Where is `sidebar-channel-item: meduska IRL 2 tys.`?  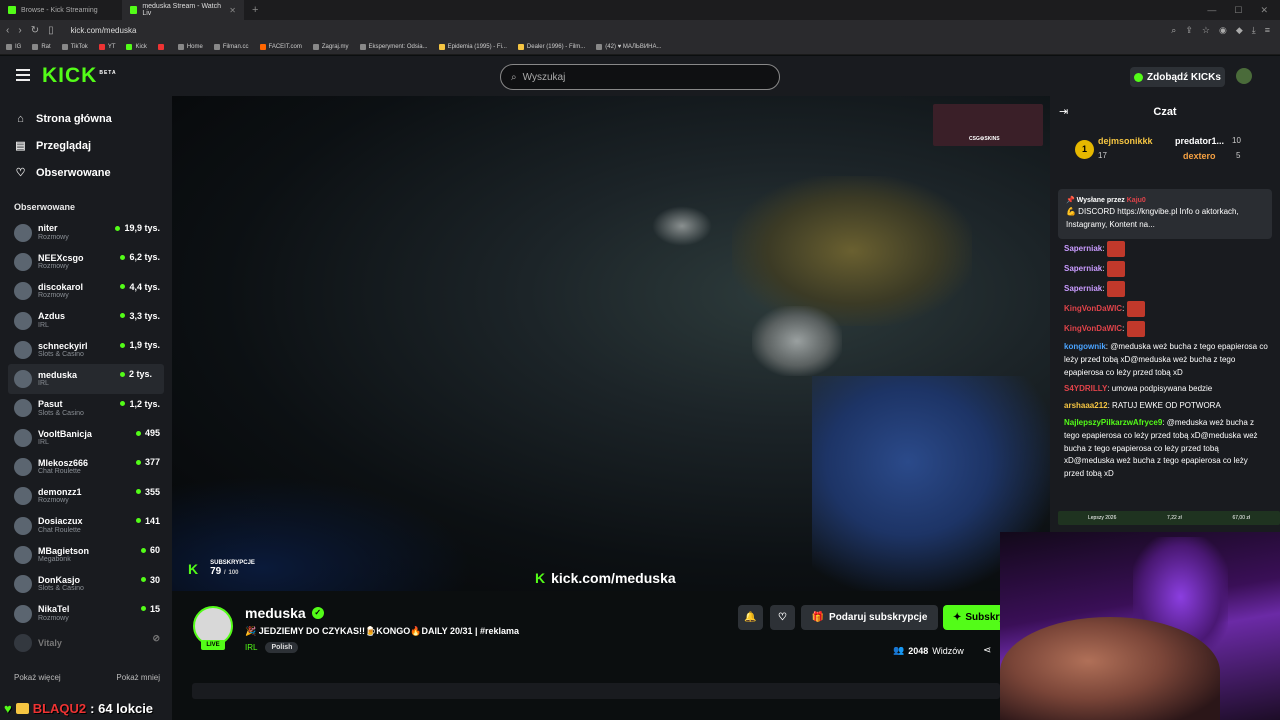
sidebar-channel-item: meduska IRL 2 tys. is located at coordinates (86, 379).